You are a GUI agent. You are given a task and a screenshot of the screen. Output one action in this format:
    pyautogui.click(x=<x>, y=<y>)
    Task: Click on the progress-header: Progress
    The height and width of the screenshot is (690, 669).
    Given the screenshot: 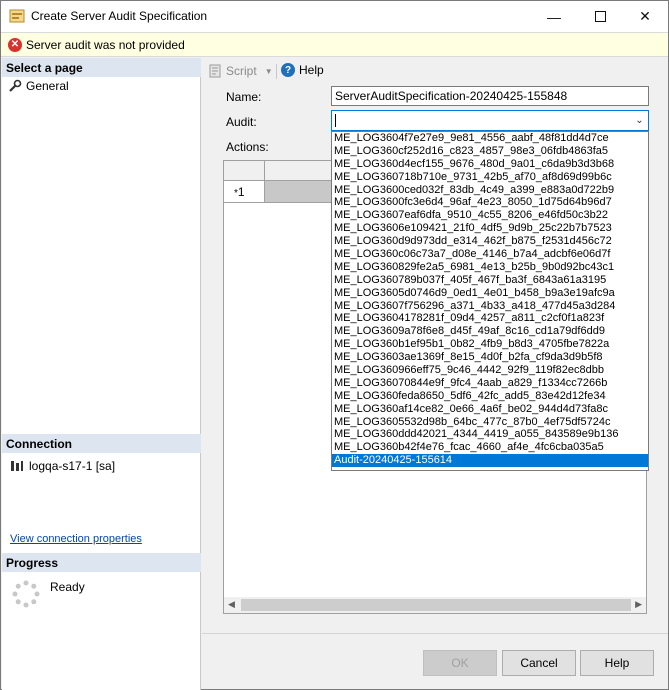 What is the action you would take?
    pyautogui.click(x=101, y=562)
    